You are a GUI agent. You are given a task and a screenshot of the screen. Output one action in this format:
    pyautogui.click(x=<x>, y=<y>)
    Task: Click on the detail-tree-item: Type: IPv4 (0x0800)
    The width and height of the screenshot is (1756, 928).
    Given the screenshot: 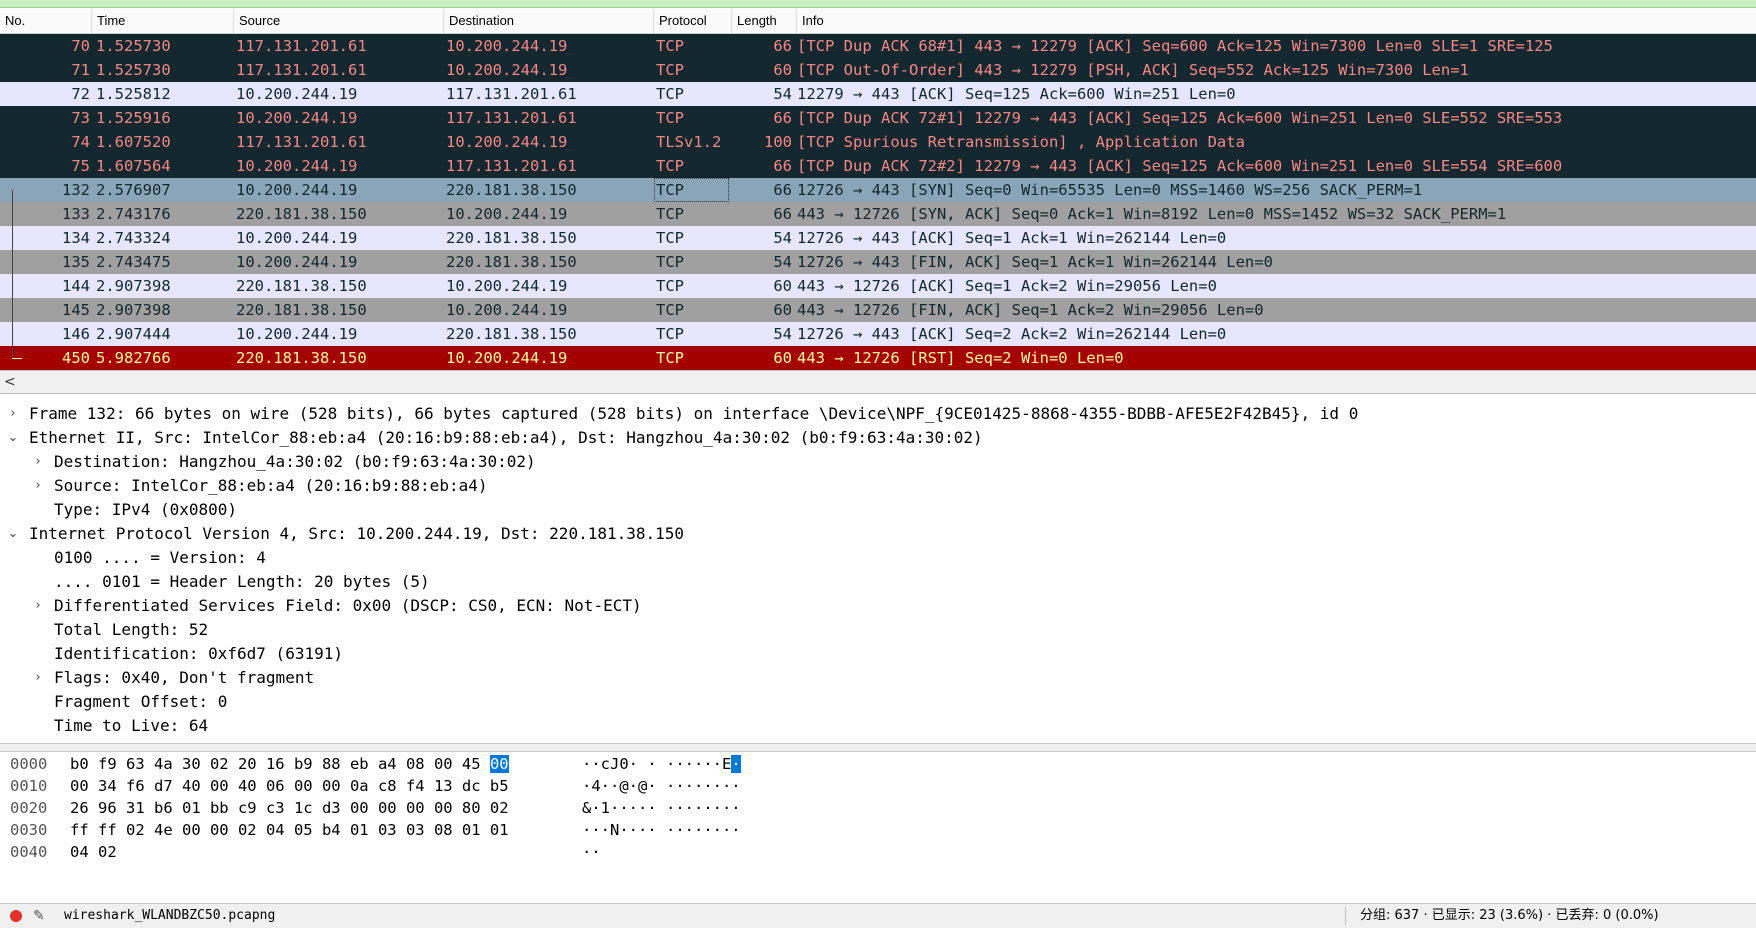 What is the action you would take?
    pyautogui.click(x=878, y=510)
    